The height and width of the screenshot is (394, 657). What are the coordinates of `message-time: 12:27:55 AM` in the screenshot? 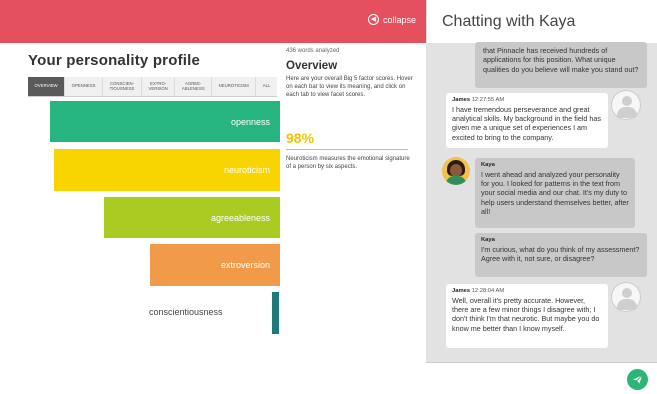 It's located at (488, 100).